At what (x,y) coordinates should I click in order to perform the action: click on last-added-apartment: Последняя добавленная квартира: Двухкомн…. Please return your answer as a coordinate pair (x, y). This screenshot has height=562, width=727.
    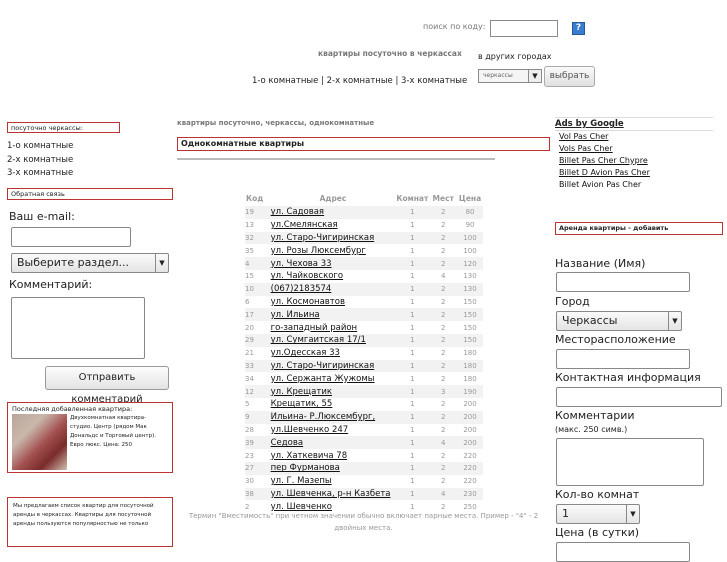
    Looking at the image, I should click on (90, 437).